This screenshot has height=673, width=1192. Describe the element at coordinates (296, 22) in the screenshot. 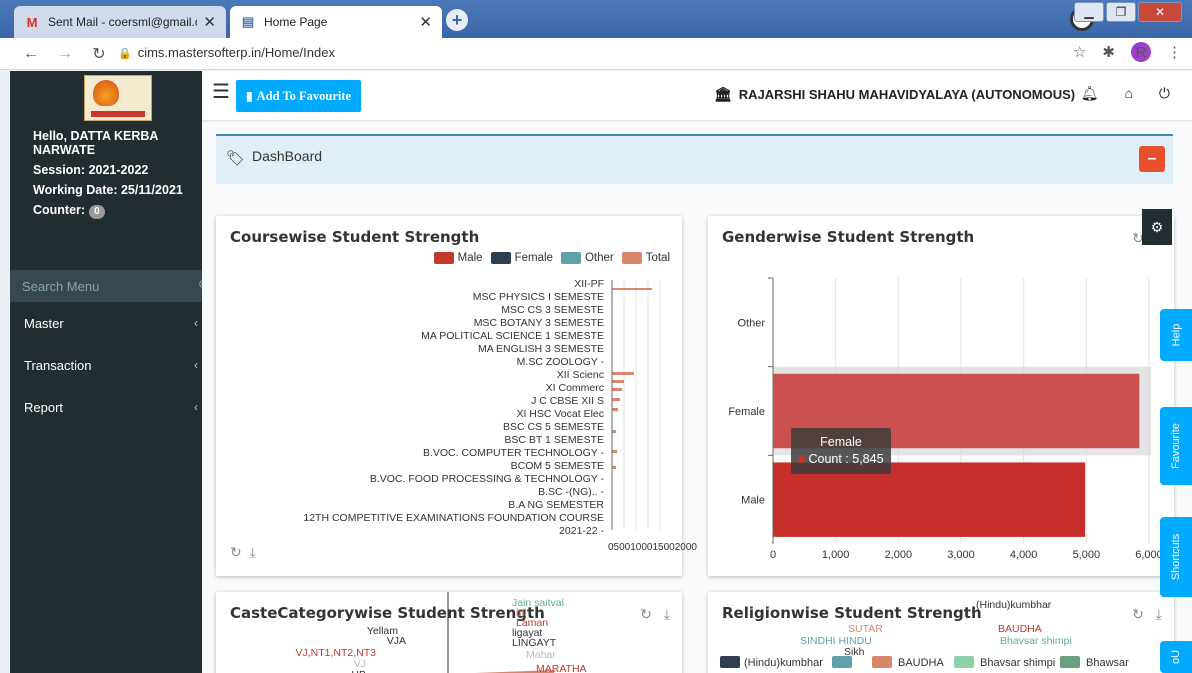

I see `tab-label: Home Page` at that location.